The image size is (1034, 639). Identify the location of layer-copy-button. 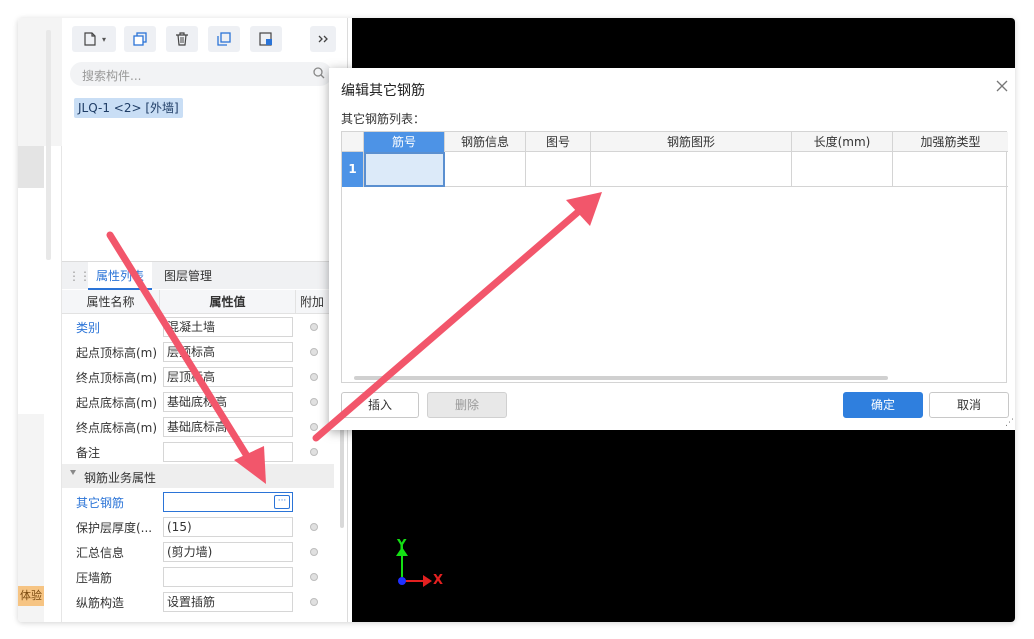
(224, 39).